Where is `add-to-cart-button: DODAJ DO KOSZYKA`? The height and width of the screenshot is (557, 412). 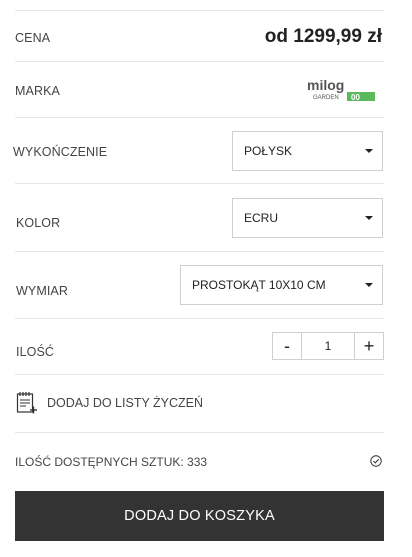 add-to-cart-button: DODAJ DO KOSZYKA is located at coordinates (199, 516).